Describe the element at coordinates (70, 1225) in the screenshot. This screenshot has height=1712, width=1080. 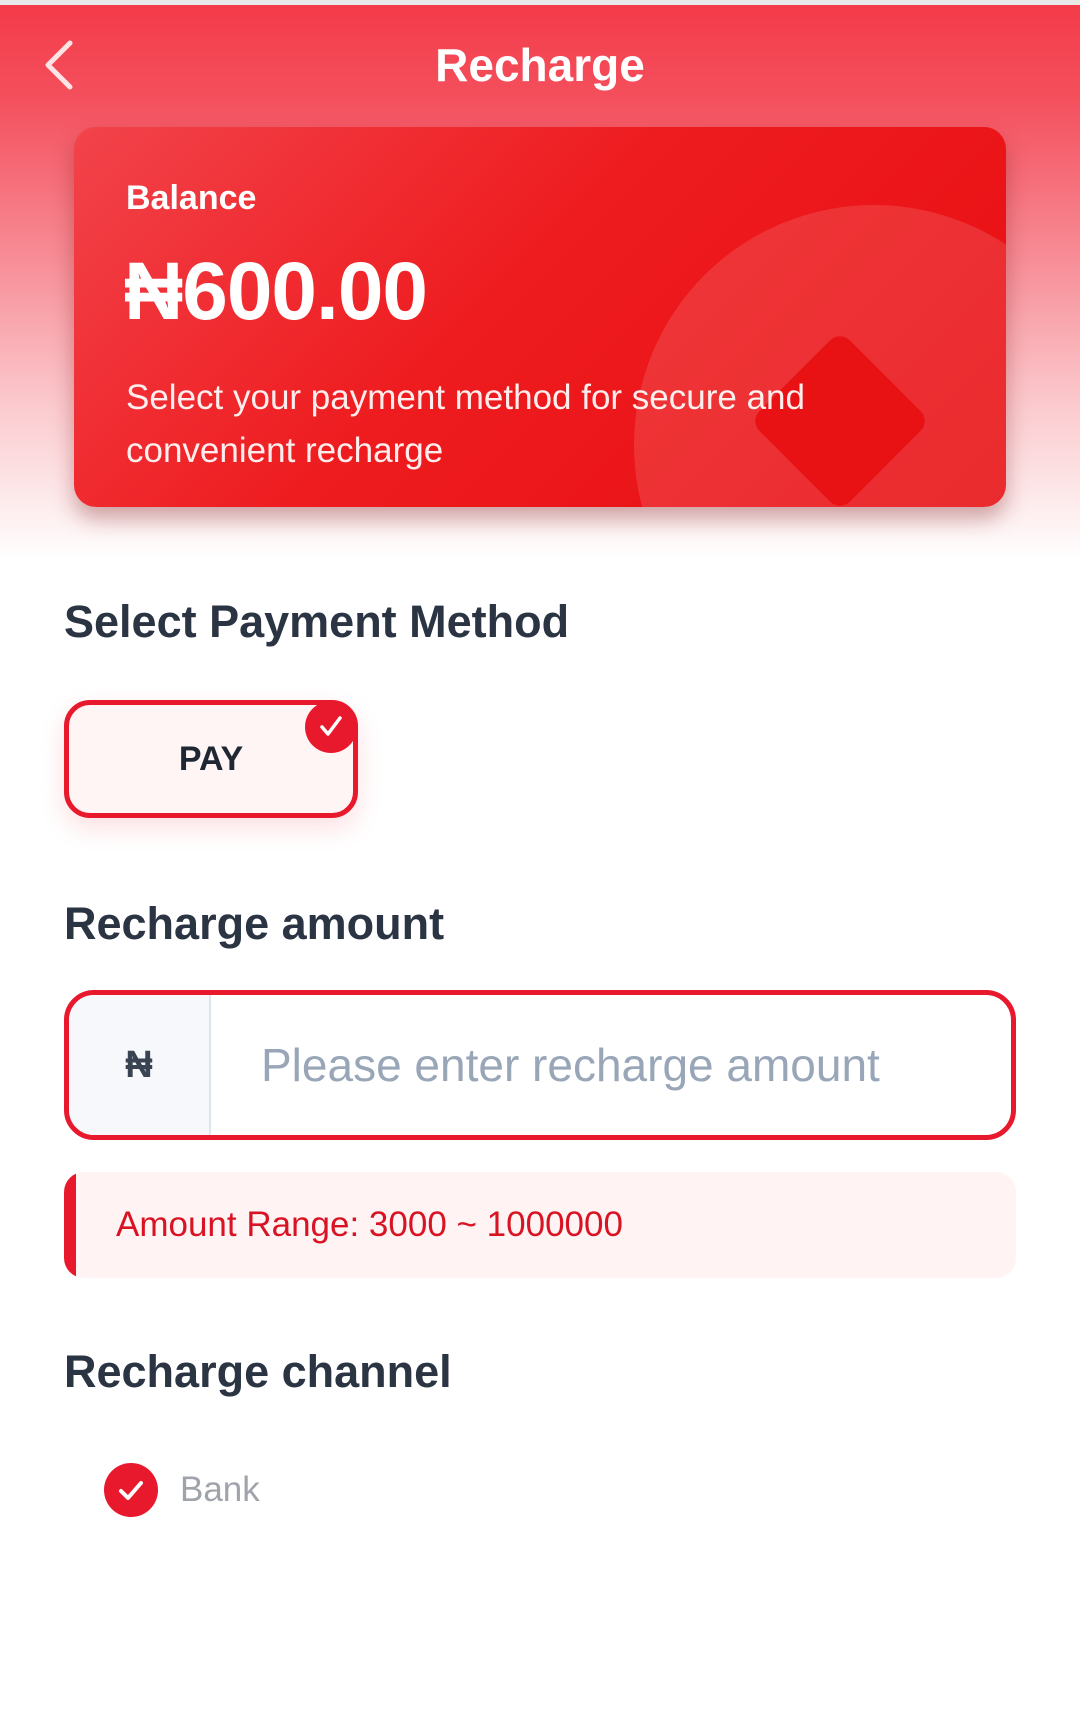
I see `range-accent-bar` at that location.